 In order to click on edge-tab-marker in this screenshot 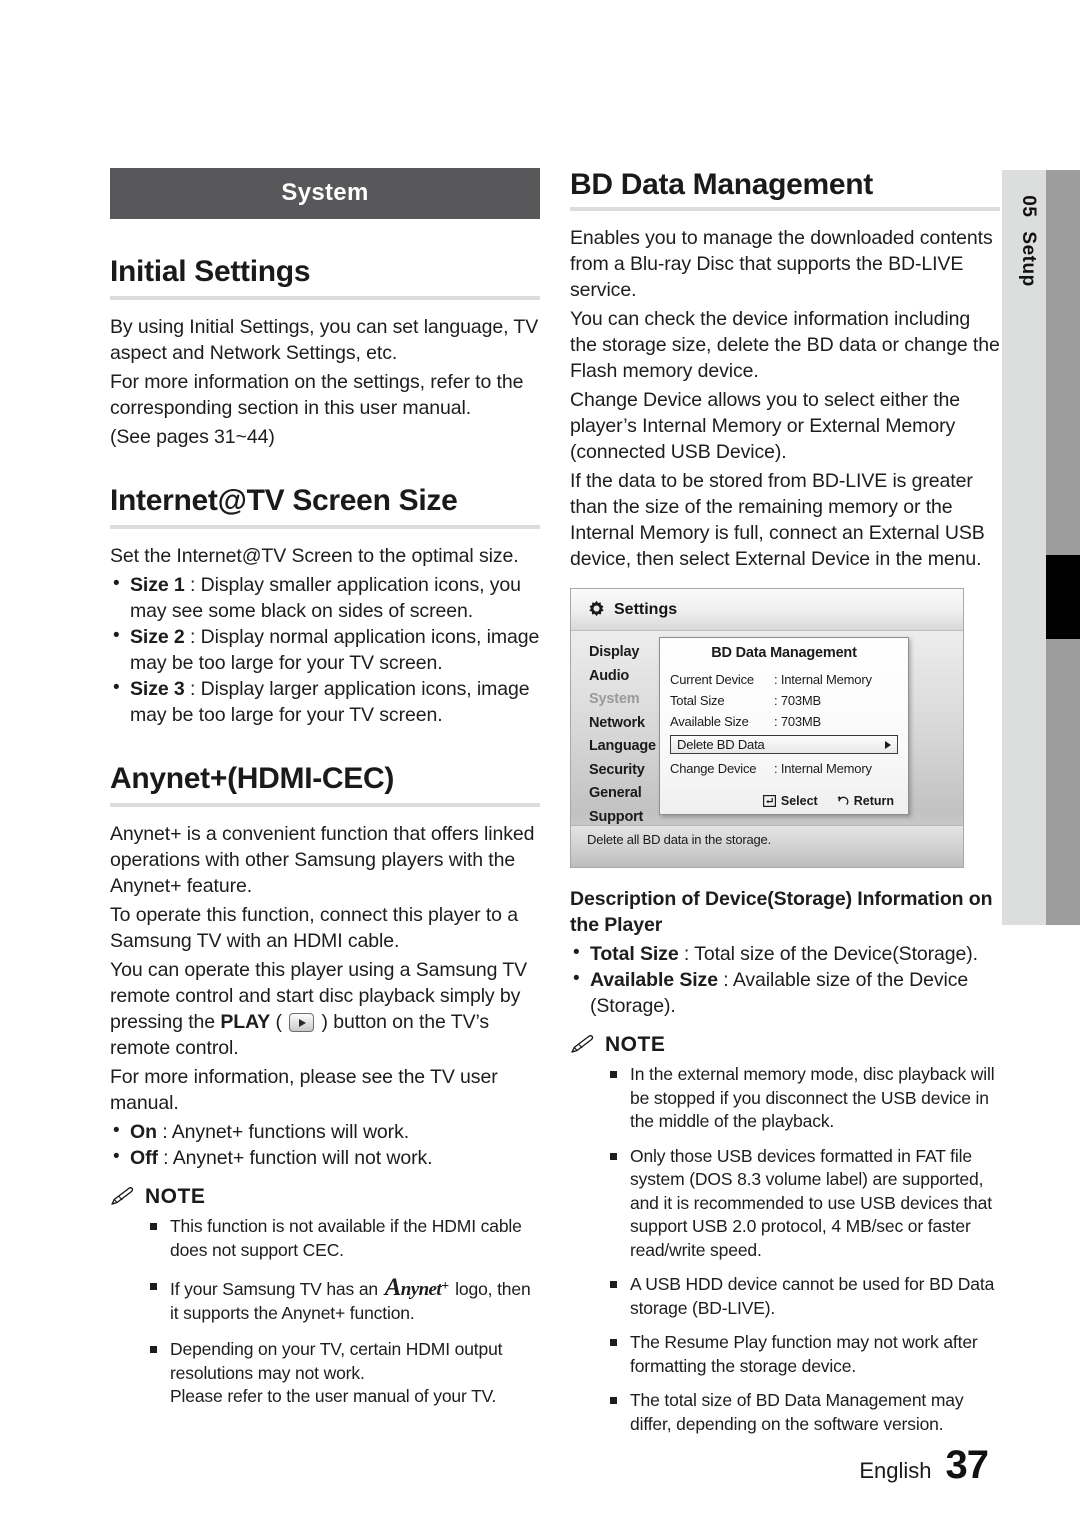, I will do `click(1063, 597)`.